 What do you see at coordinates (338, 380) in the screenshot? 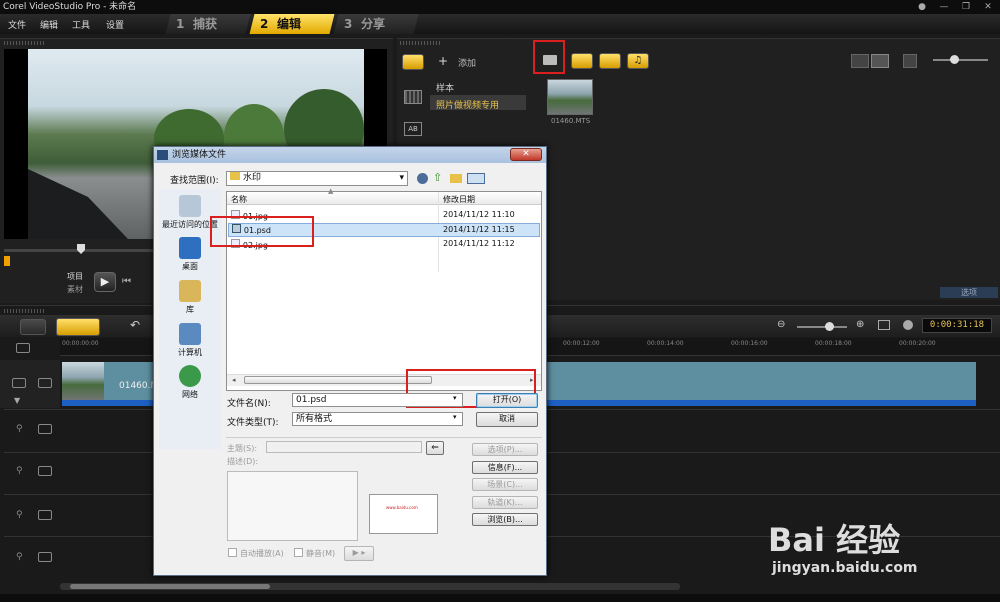
I see `hscroll-thumb` at bounding box center [338, 380].